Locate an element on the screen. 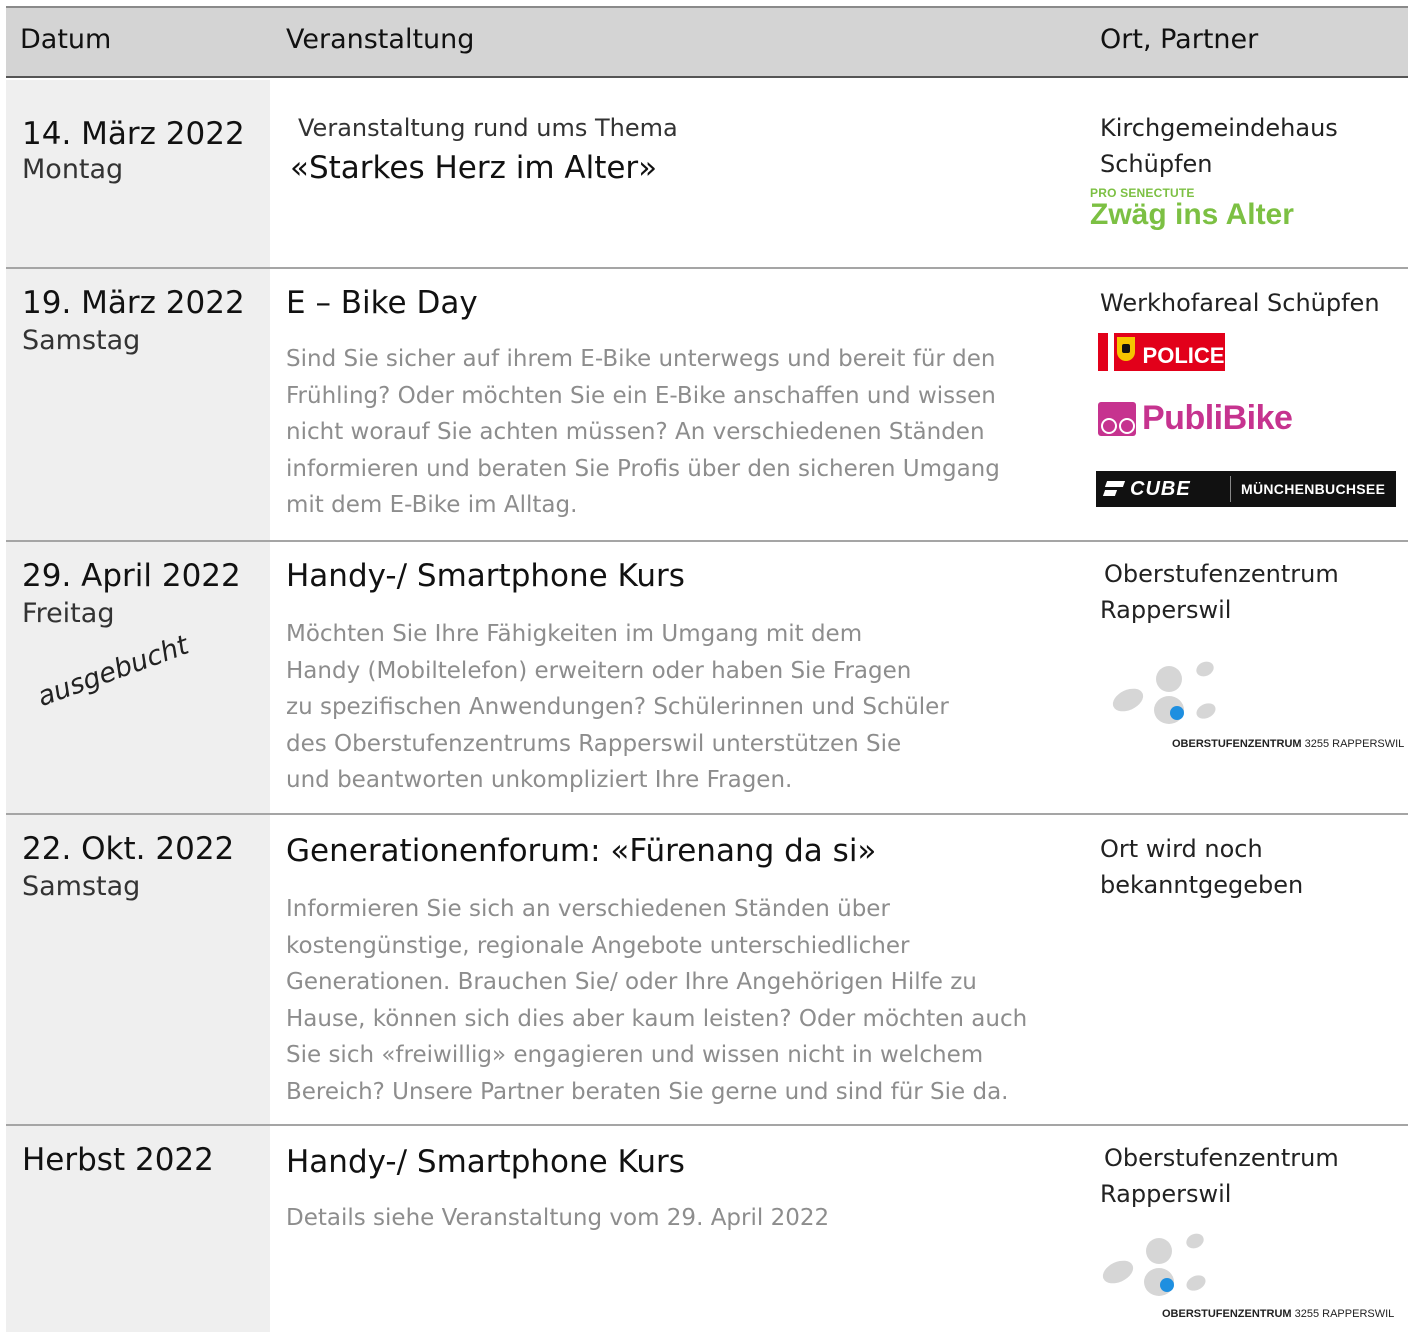  event-title: Generationenforum: «Fürenang da si» is located at coordinates (581, 851).